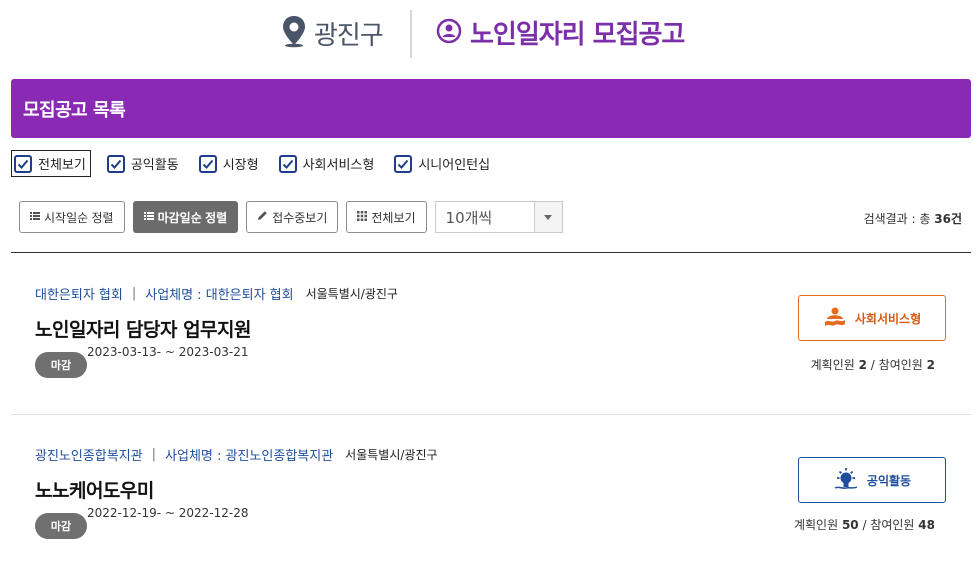 Image resolution: width=978 pixels, height=566 pixels. I want to click on filter-label: 시니어인턴십, so click(454, 165).